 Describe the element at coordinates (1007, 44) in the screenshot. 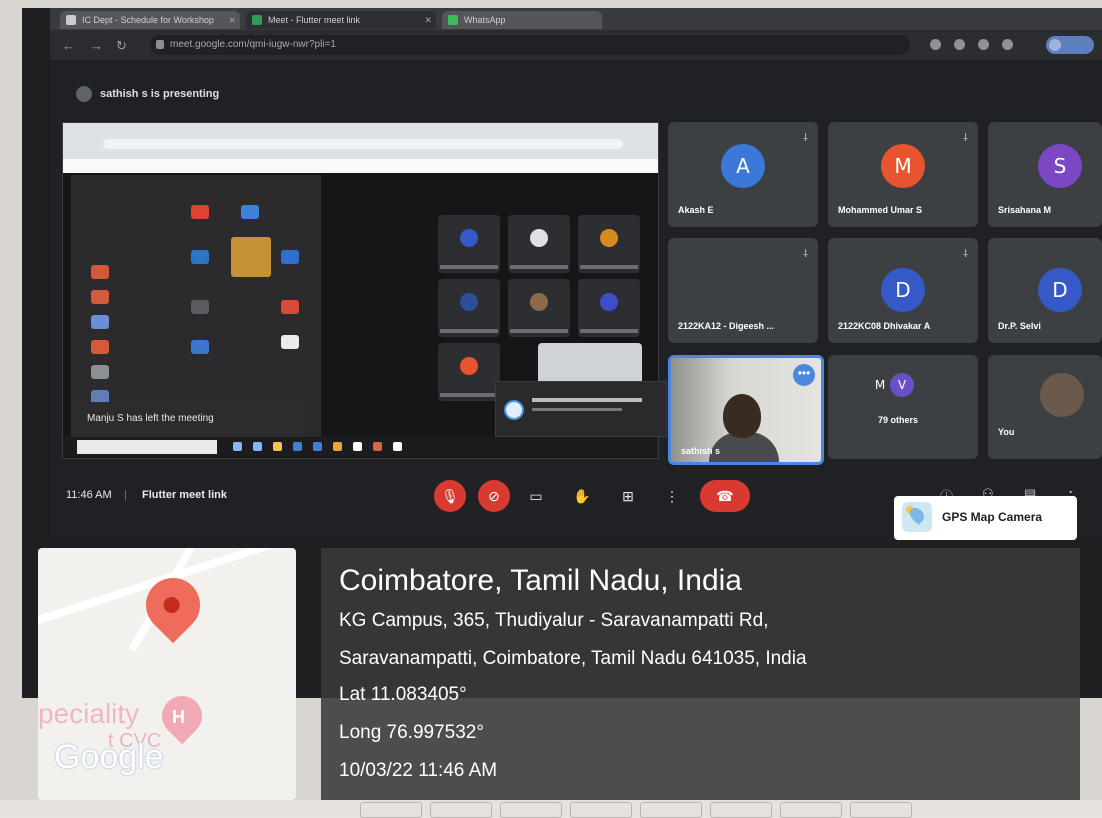

I see `extensions-icon` at that location.